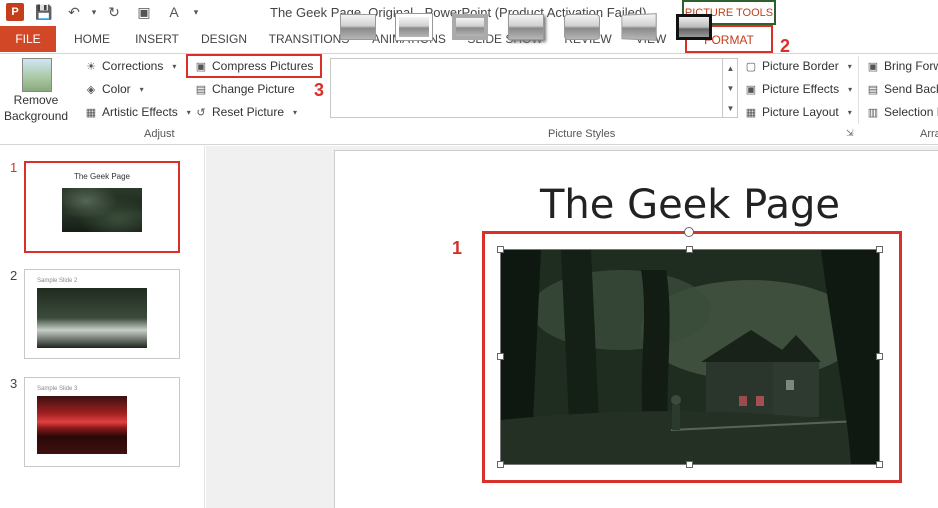 Image resolution: width=938 pixels, height=508 pixels. Describe the element at coordinates (911, 112) in the screenshot. I see `selection-pane-label: Selection P` at that location.